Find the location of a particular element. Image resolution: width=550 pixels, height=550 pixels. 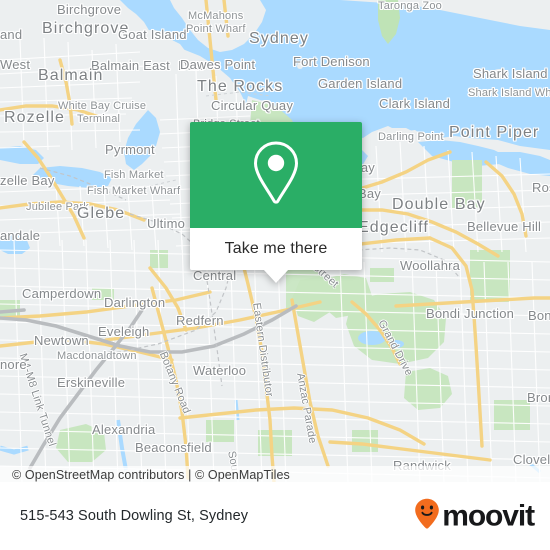

footer-bar: 515-543 South Dowling St, Sydney moovit is located at coordinates (275, 516).